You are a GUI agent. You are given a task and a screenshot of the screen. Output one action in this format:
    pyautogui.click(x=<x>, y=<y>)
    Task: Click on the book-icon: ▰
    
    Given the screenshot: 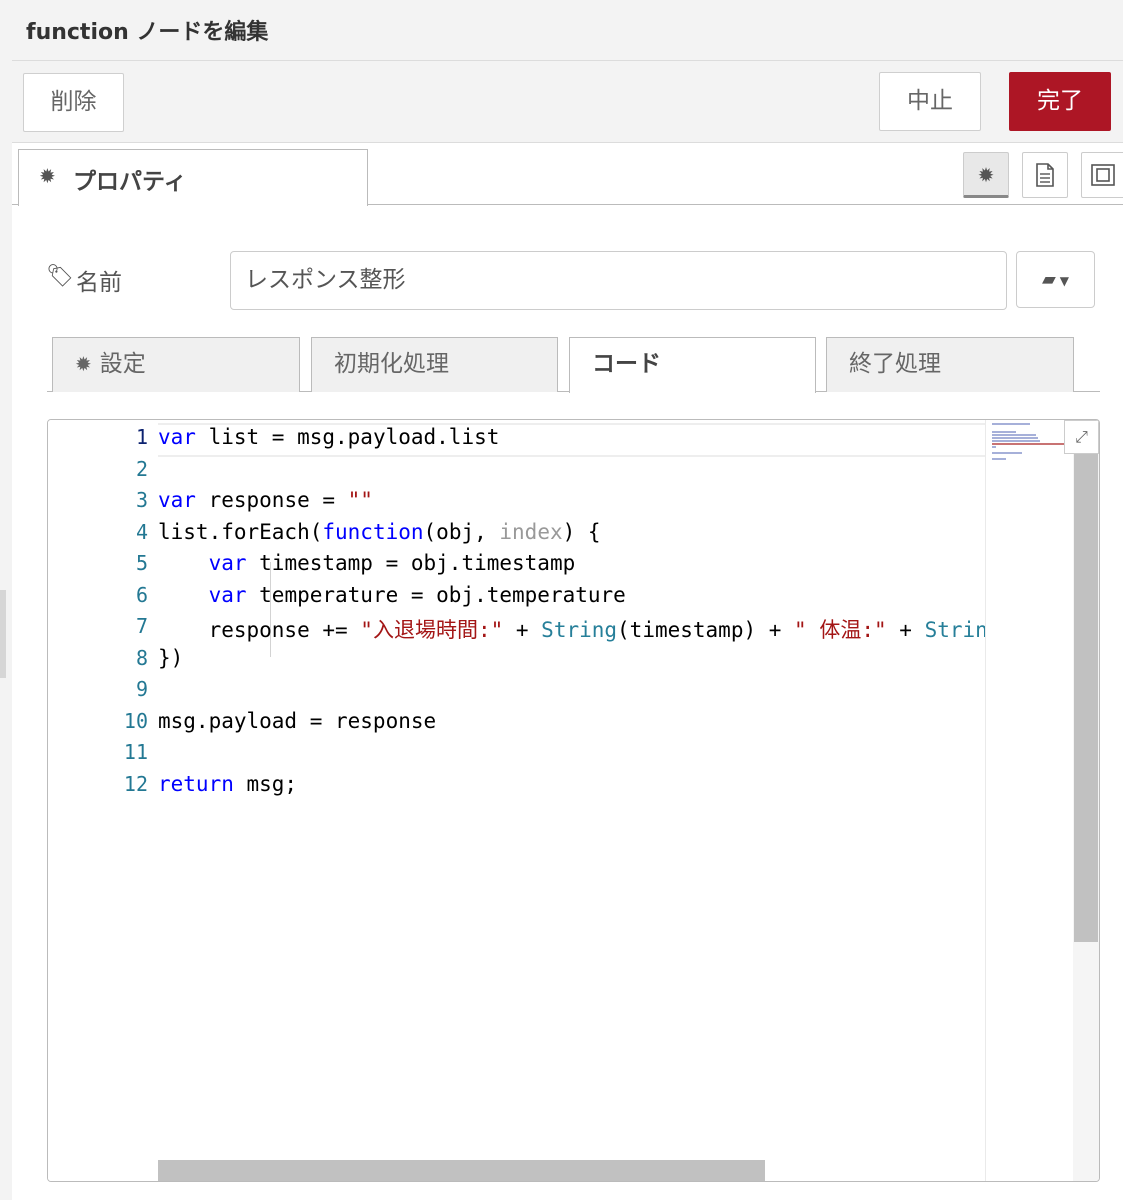 What is the action you would take?
    pyautogui.click(x=1048, y=279)
    